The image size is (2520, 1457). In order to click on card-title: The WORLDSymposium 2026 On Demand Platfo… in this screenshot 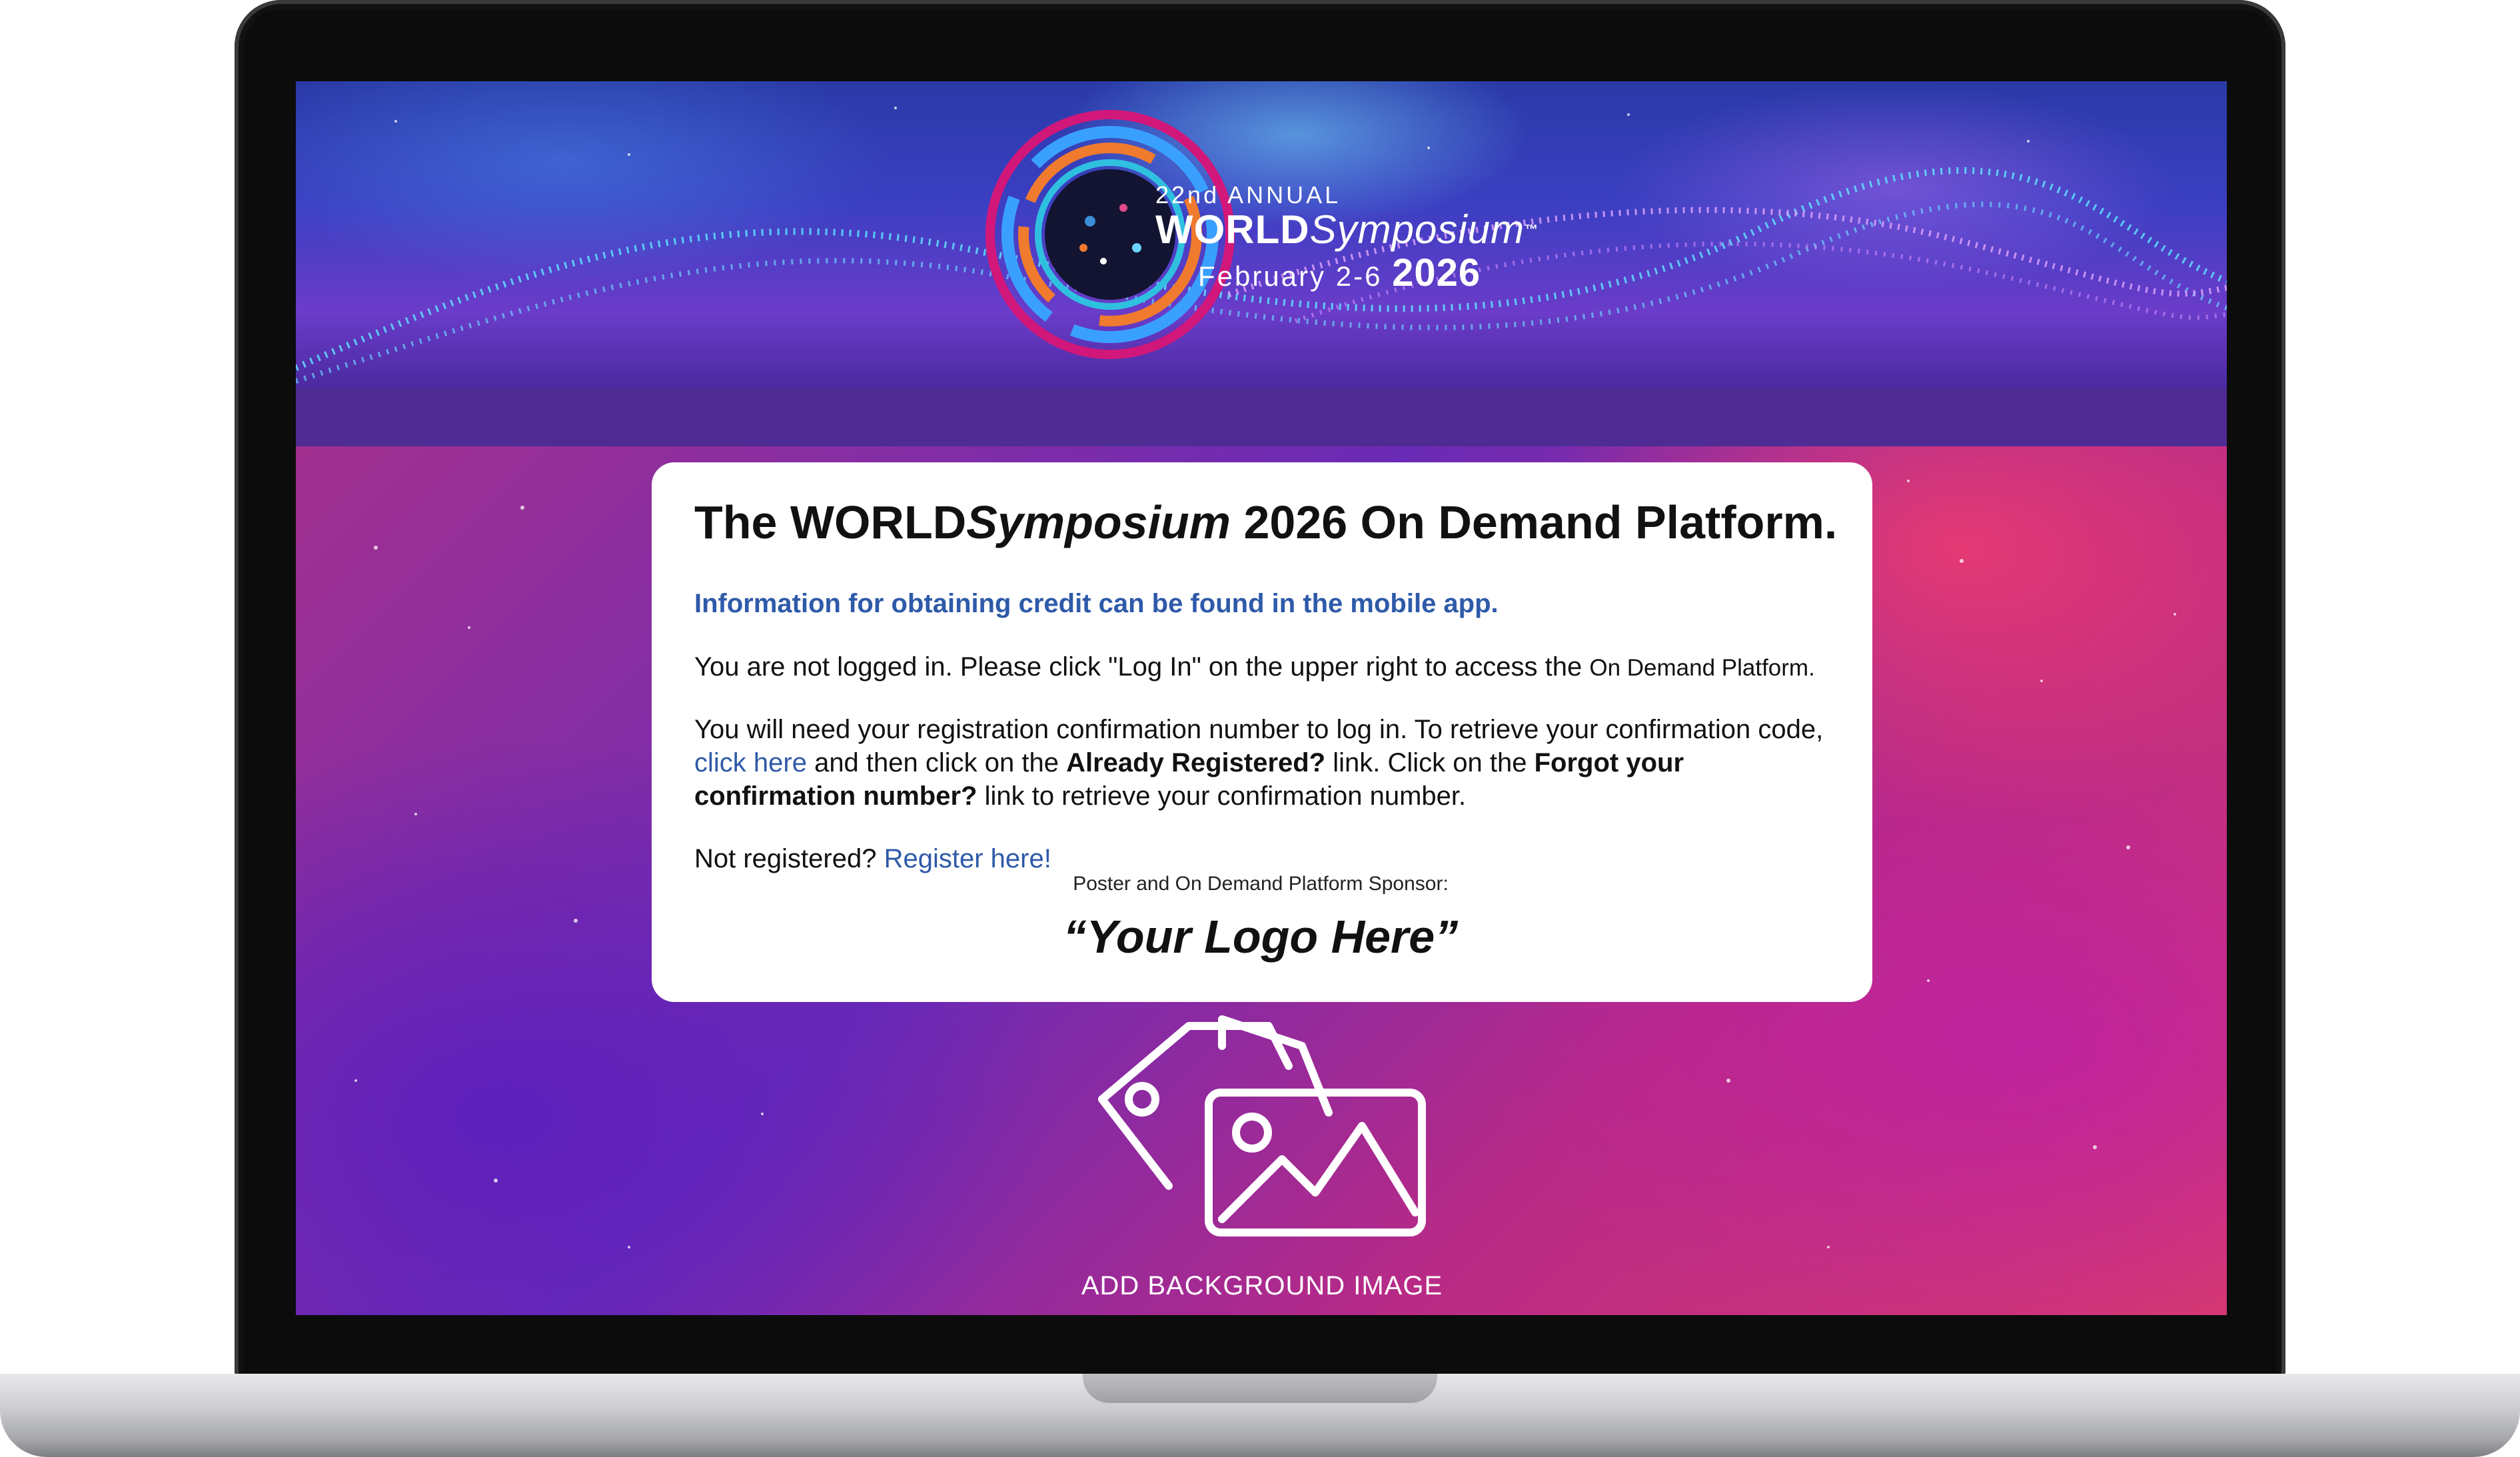, I will do `click(1265, 522)`.